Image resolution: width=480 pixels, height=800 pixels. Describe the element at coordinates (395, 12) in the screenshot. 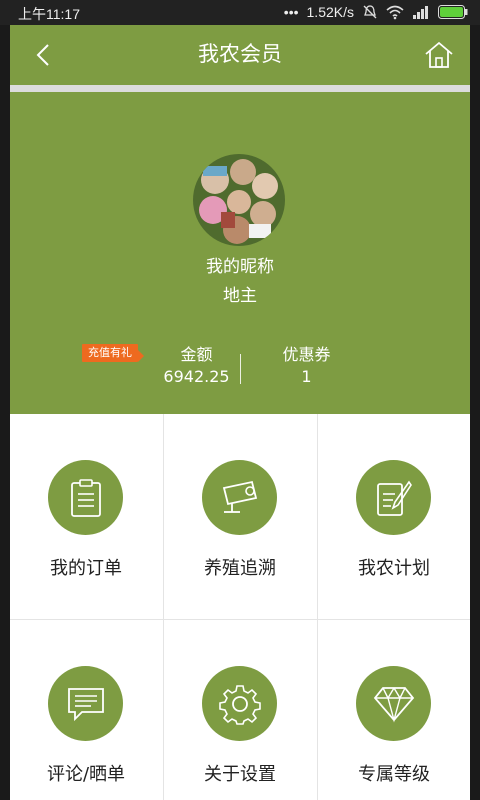

I see `wifi-icon` at that location.